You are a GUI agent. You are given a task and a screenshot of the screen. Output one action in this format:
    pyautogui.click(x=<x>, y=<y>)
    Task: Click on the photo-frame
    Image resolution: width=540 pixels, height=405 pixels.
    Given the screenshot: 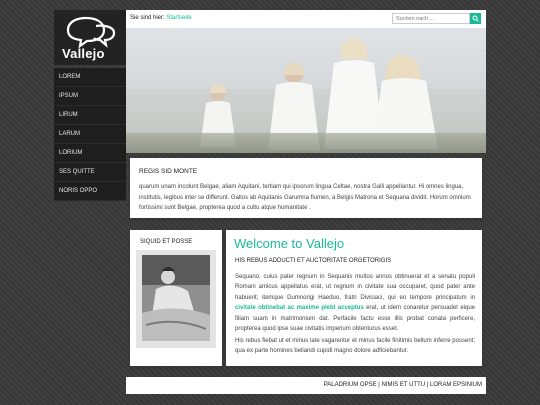 What is the action you would take?
    pyautogui.click(x=176, y=299)
    